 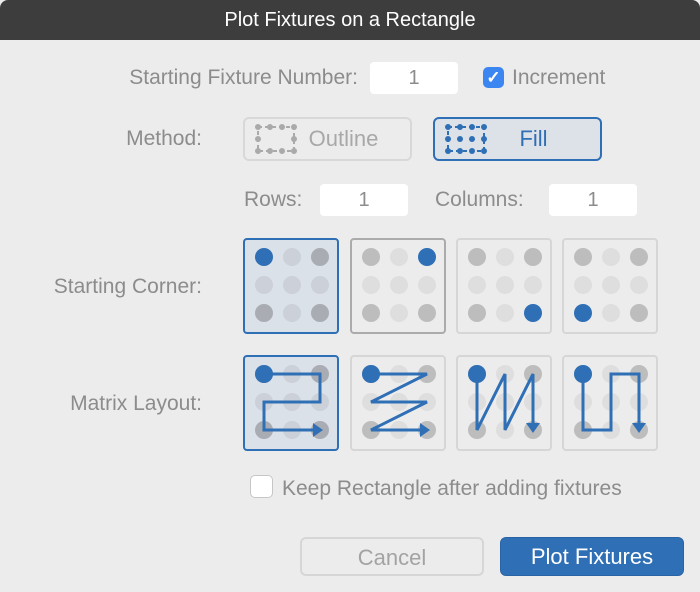 I want to click on method-fill-label: Fill, so click(x=533, y=138).